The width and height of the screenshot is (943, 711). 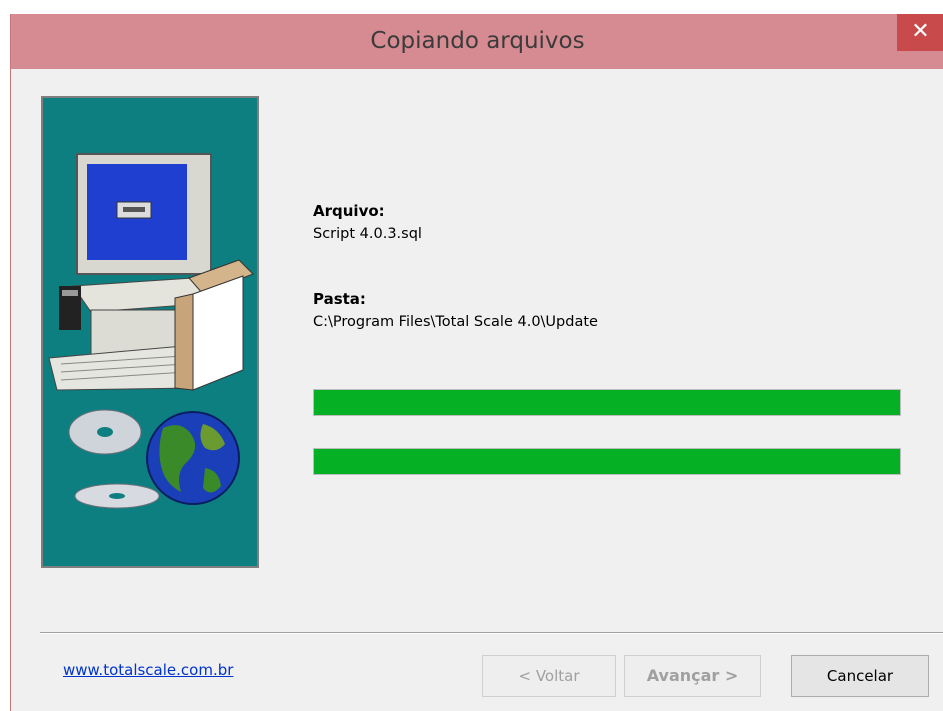 I want to click on title-bar: Copiando arquivos ✕, so click(x=477, y=41).